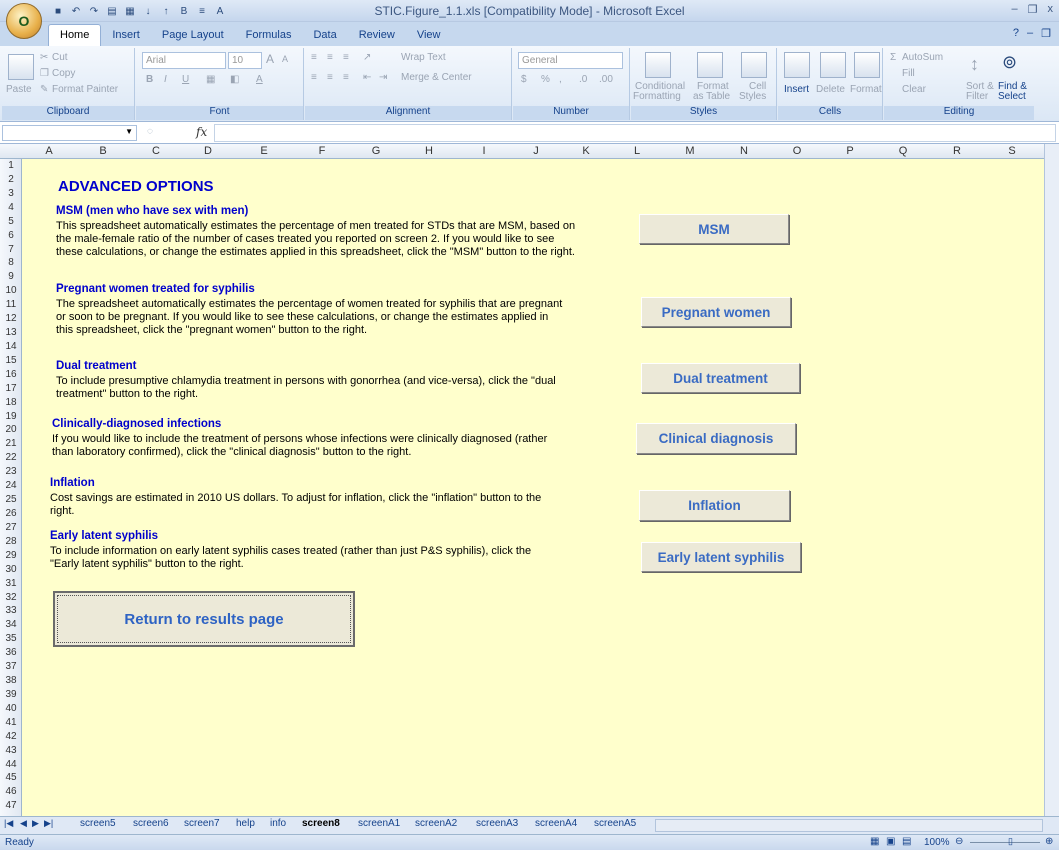 This screenshot has height=850, width=1059. I want to click on cut-button: Cut, so click(60, 57).